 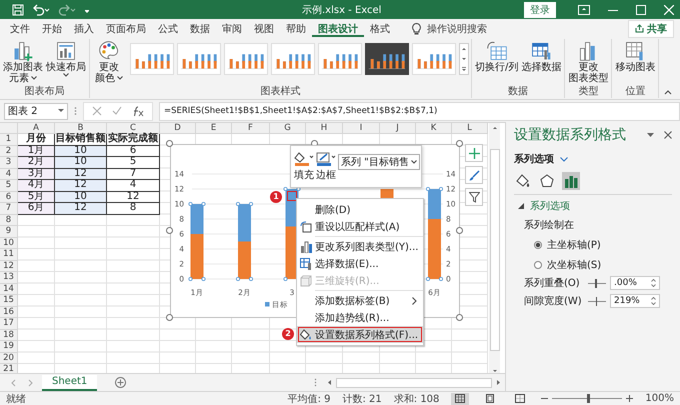 What do you see at coordinates (9, 289) in the screenshot?
I see `row-header: 14` at bounding box center [9, 289].